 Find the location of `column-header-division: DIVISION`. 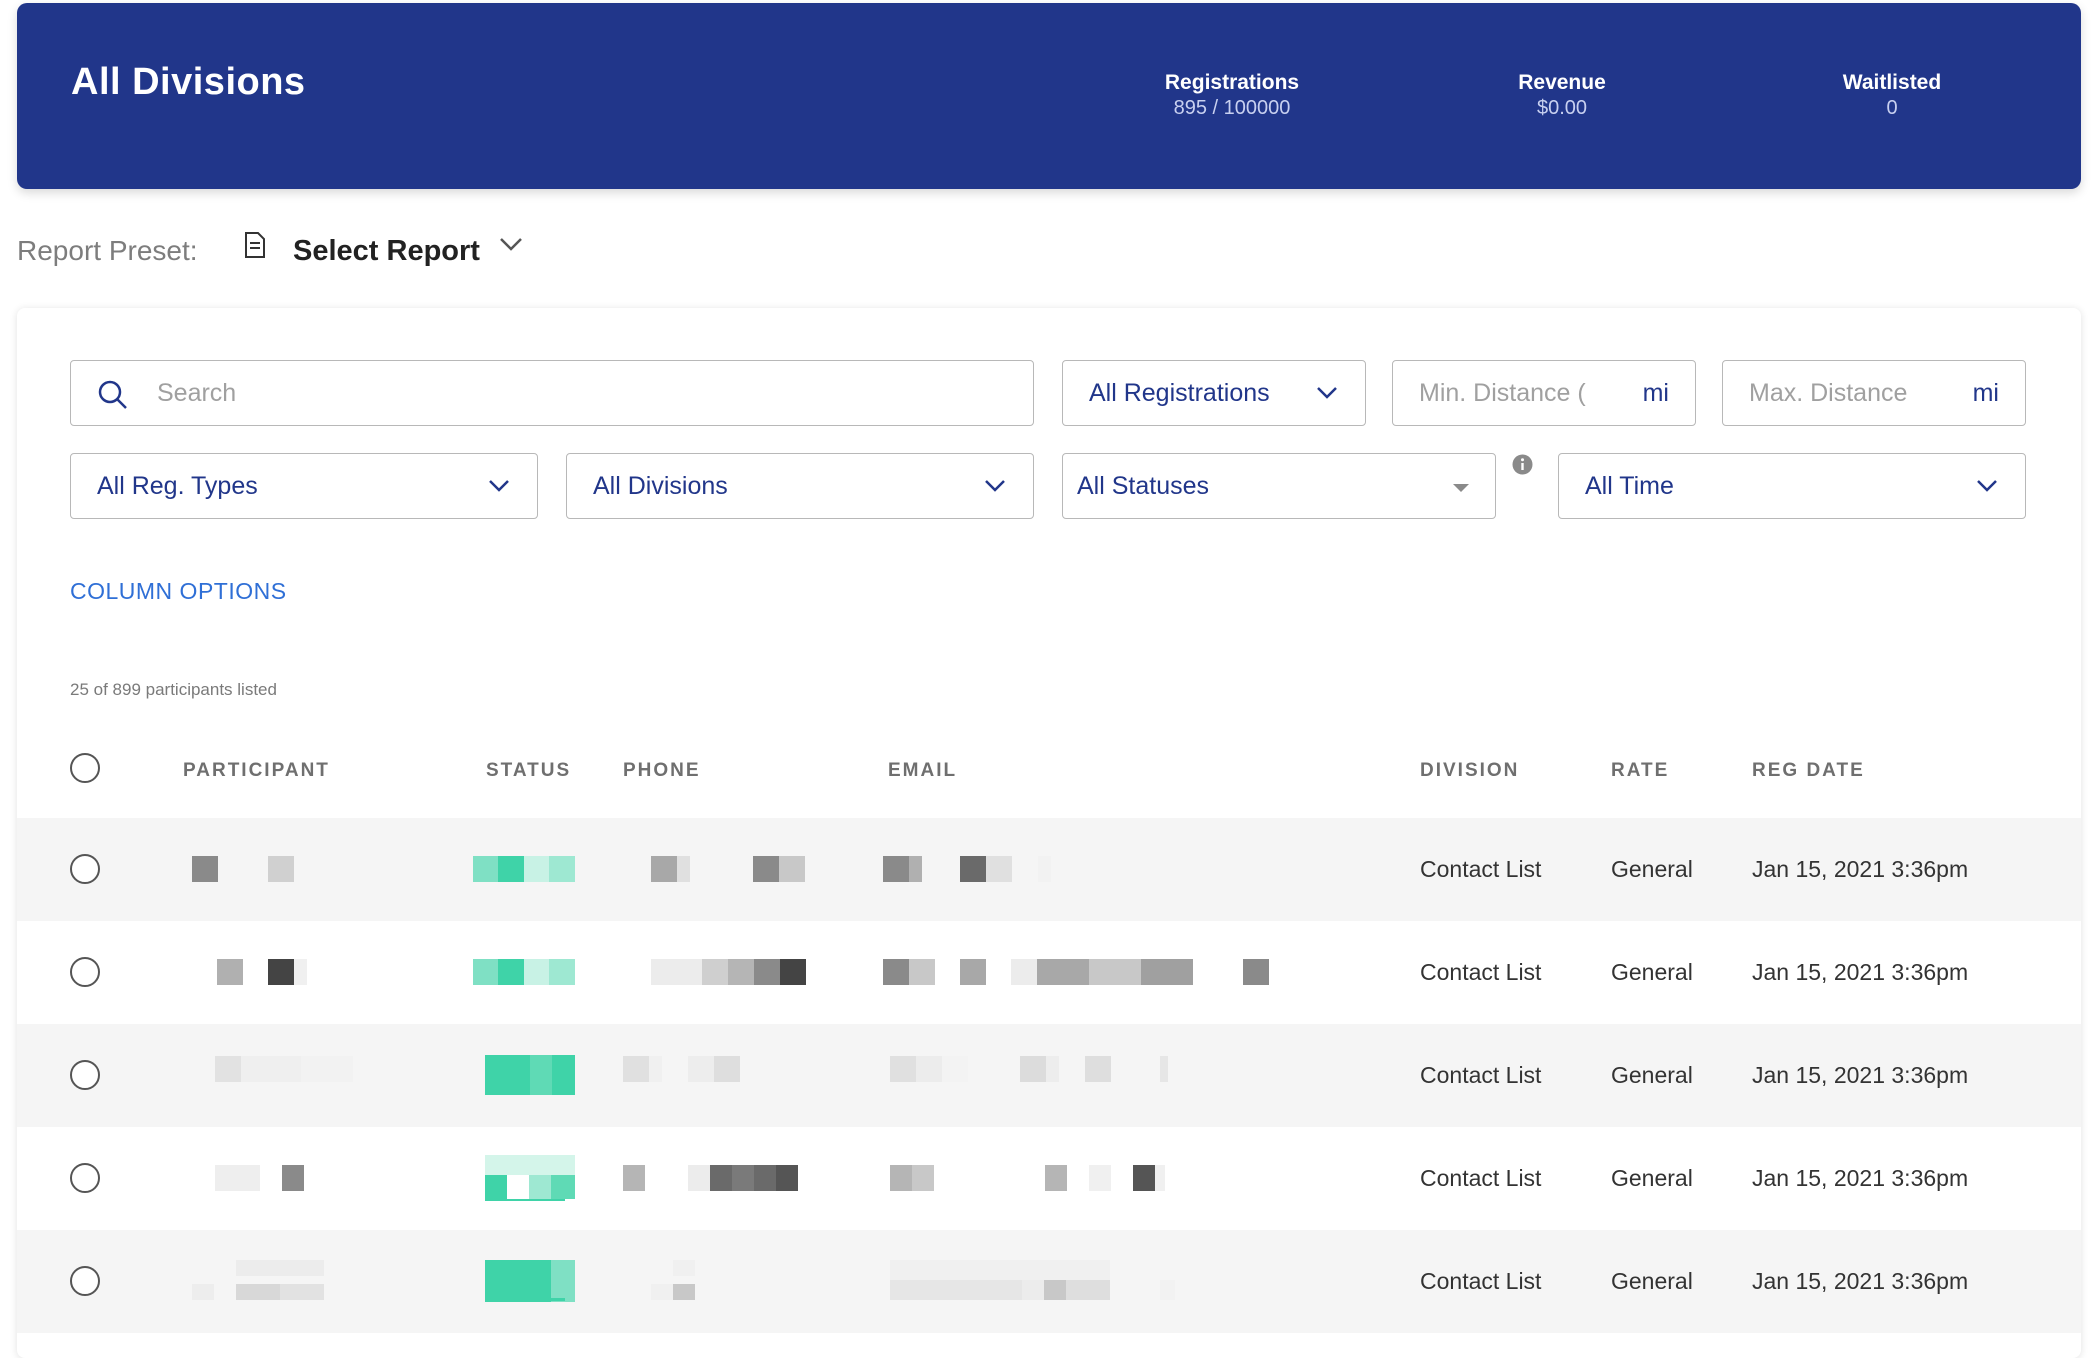

column-header-division: DIVISION is located at coordinates (1469, 771).